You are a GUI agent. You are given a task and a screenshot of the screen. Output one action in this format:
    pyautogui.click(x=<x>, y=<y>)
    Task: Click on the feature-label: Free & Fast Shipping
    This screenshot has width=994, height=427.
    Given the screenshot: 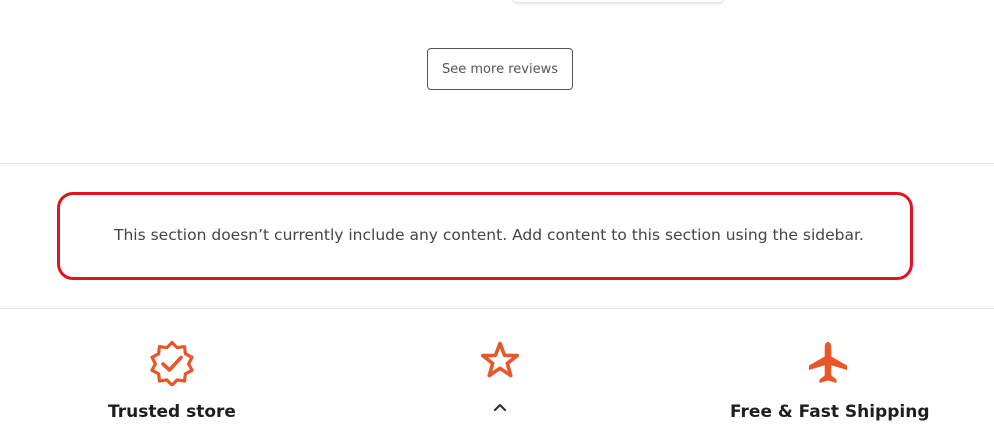 What is the action you would take?
    pyautogui.click(x=830, y=412)
    